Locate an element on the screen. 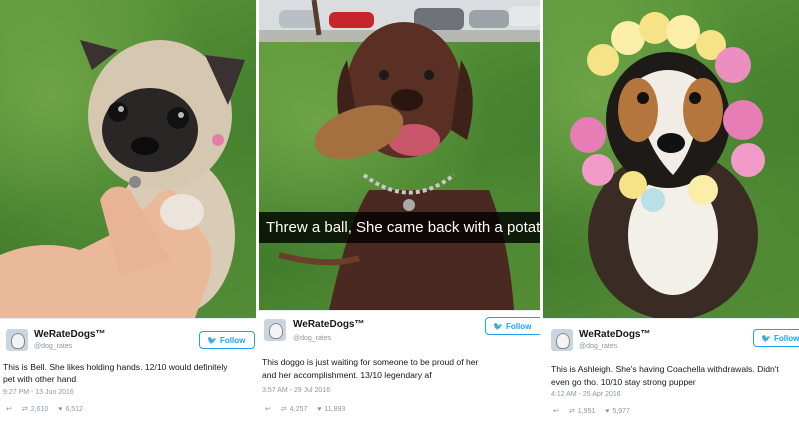 The height and width of the screenshot is (425, 799). retweet-action: ⇄ 2,610 is located at coordinates (35, 409).